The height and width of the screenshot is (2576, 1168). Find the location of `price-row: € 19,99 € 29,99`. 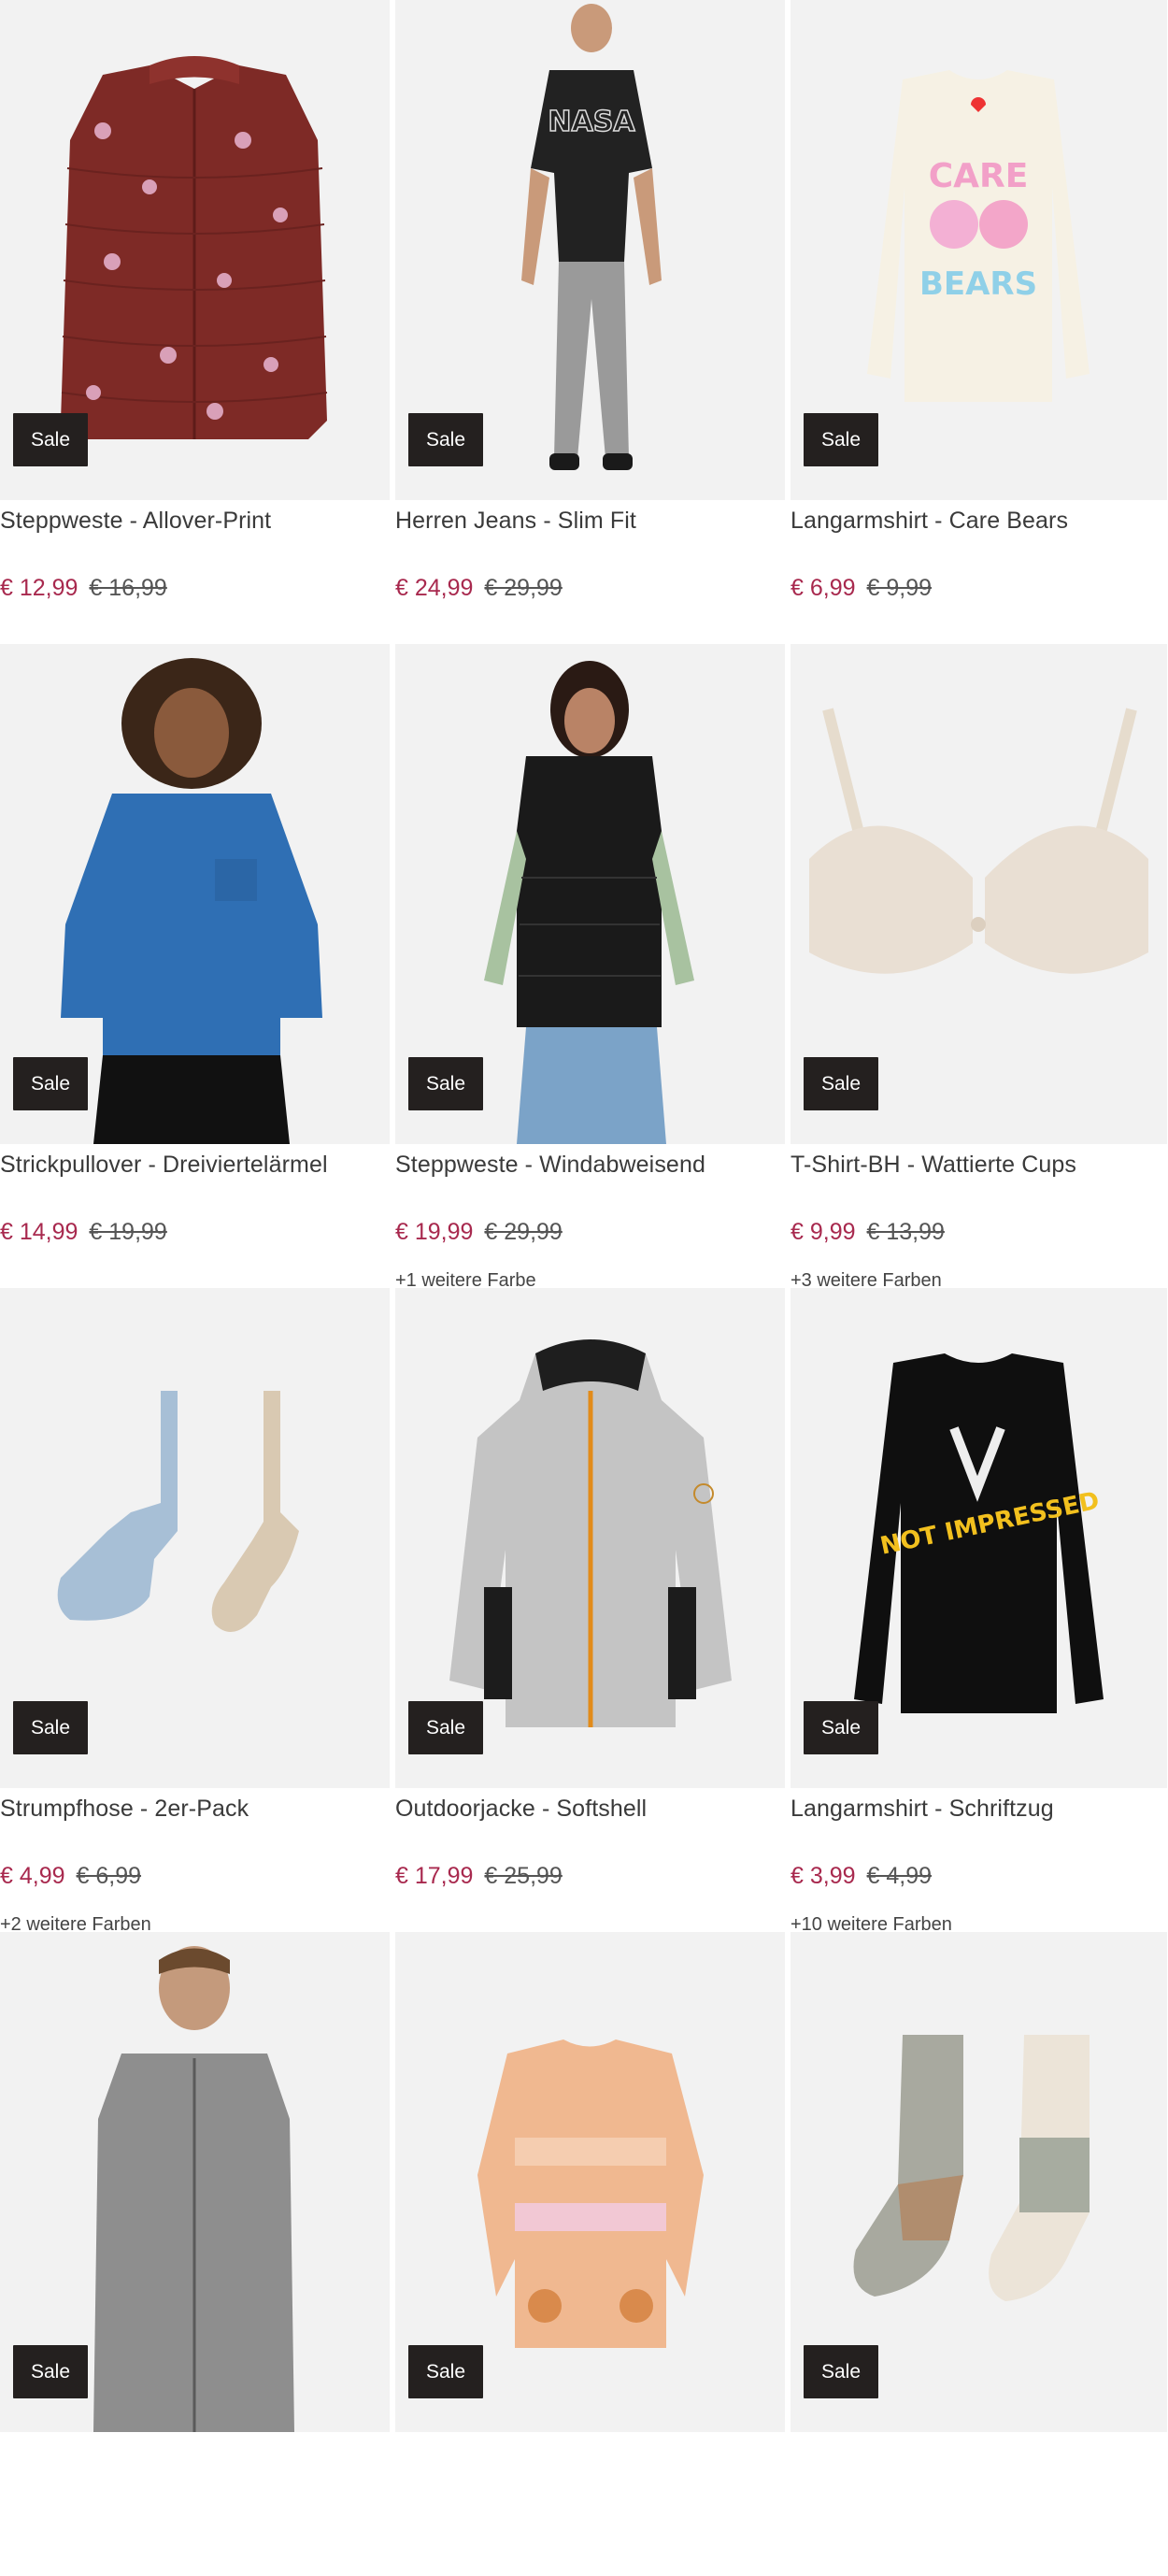

price-row: € 19,99 € 29,99 is located at coordinates (479, 1232).